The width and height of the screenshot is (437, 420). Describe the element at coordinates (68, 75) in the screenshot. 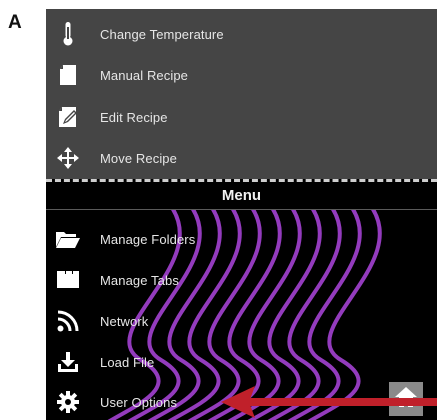

I see `manual-recipe-icon` at that location.